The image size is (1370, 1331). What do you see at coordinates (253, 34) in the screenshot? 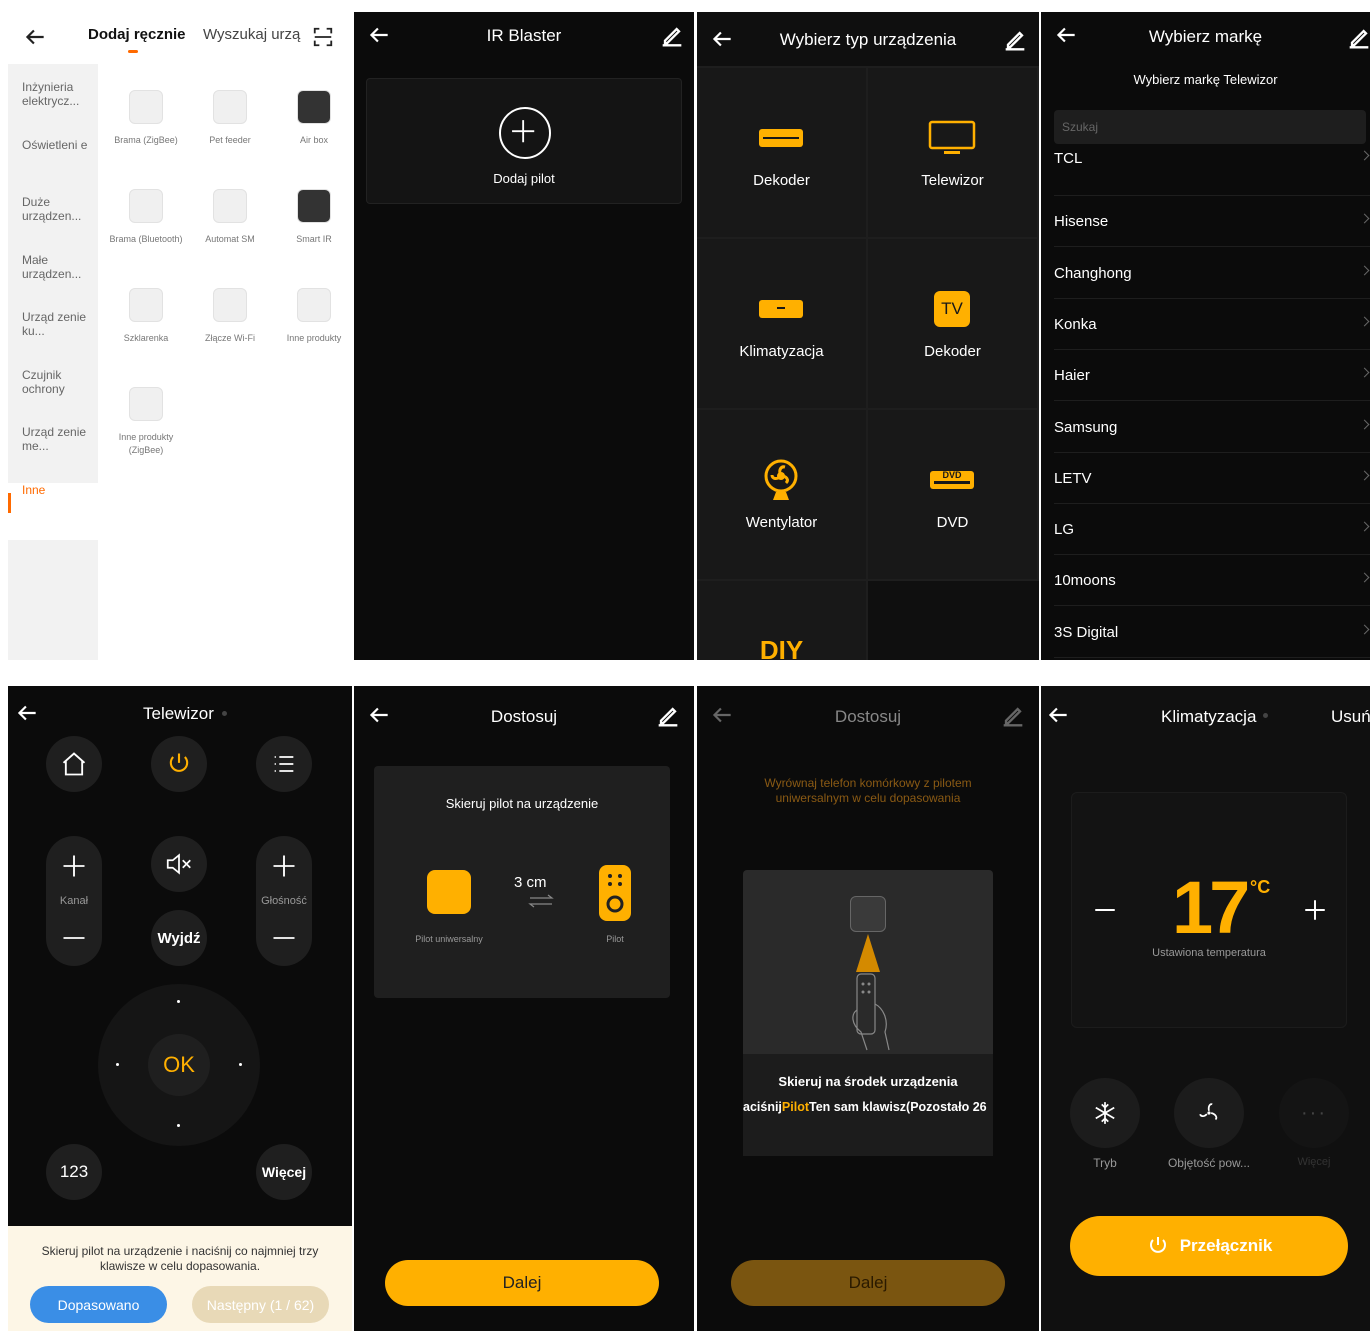
I see `tab-search: Wyszukaj urzą` at bounding box center [253, 34].